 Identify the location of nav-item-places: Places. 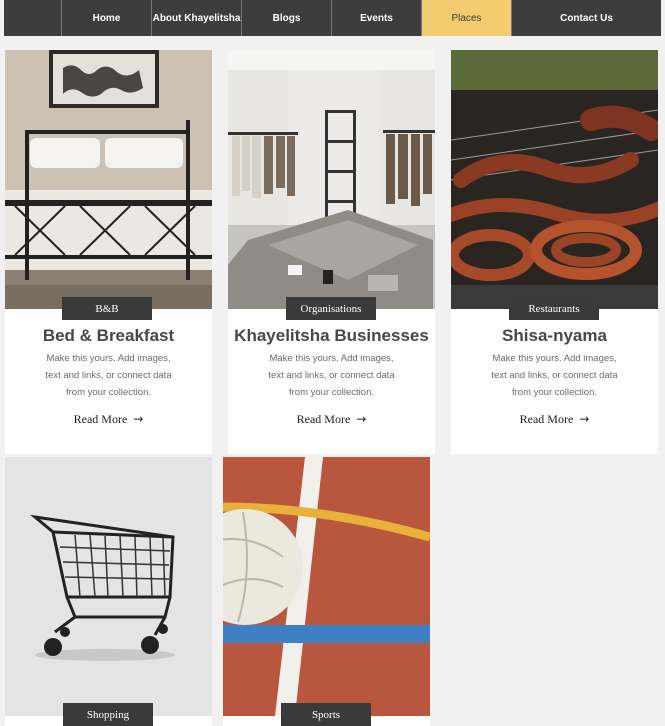
(467, 18).